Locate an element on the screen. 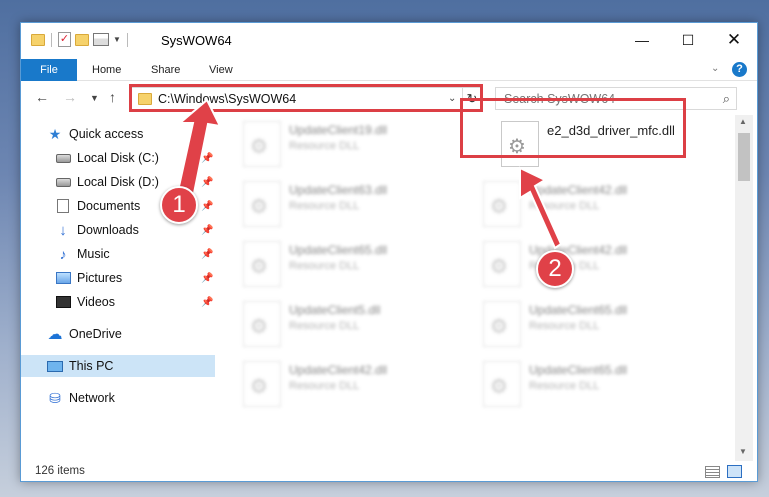 This screenshot has height=497, width=769. sidebar-item-label: This PC is located at coordinates (91, 366).